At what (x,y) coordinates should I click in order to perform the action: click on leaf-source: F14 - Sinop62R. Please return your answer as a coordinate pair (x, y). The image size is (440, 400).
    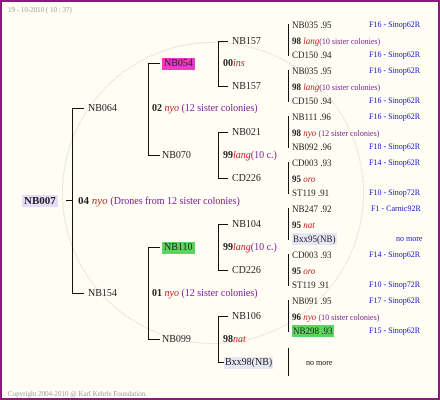
    Looking at the image, I should click on (395, 162).